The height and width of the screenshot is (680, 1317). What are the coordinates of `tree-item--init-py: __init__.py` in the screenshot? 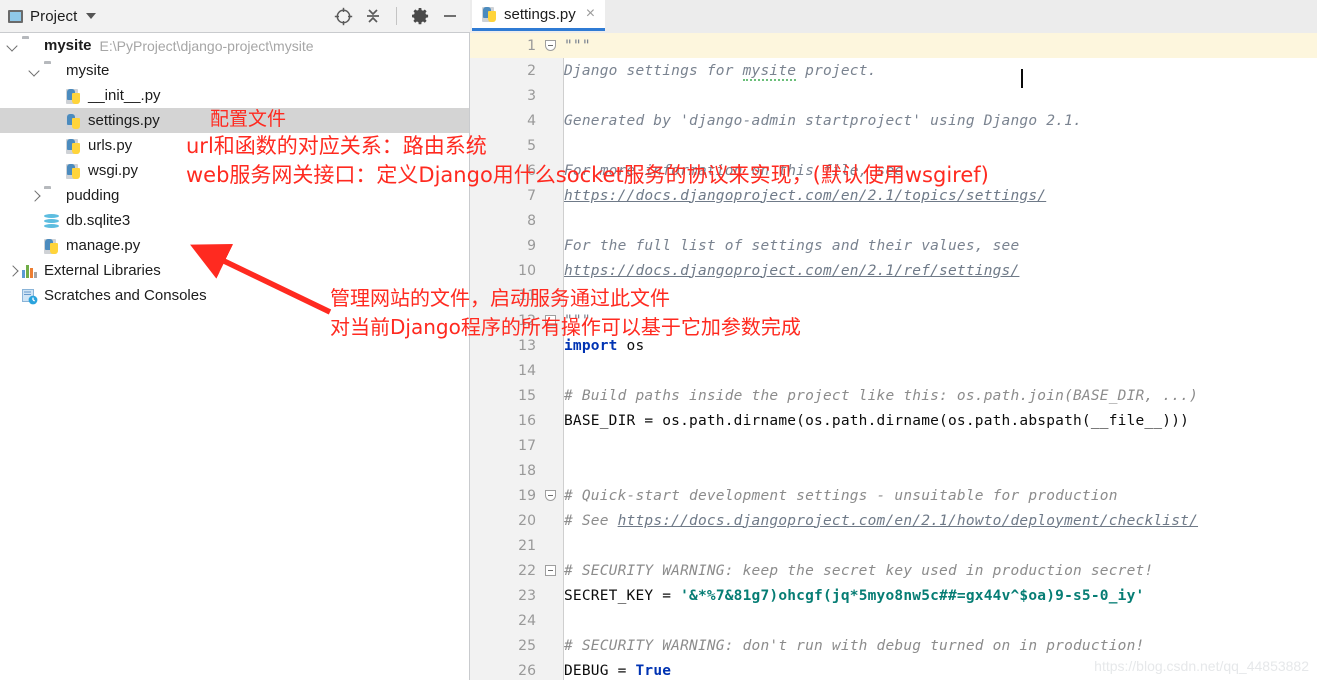 It's located at (234, 95).